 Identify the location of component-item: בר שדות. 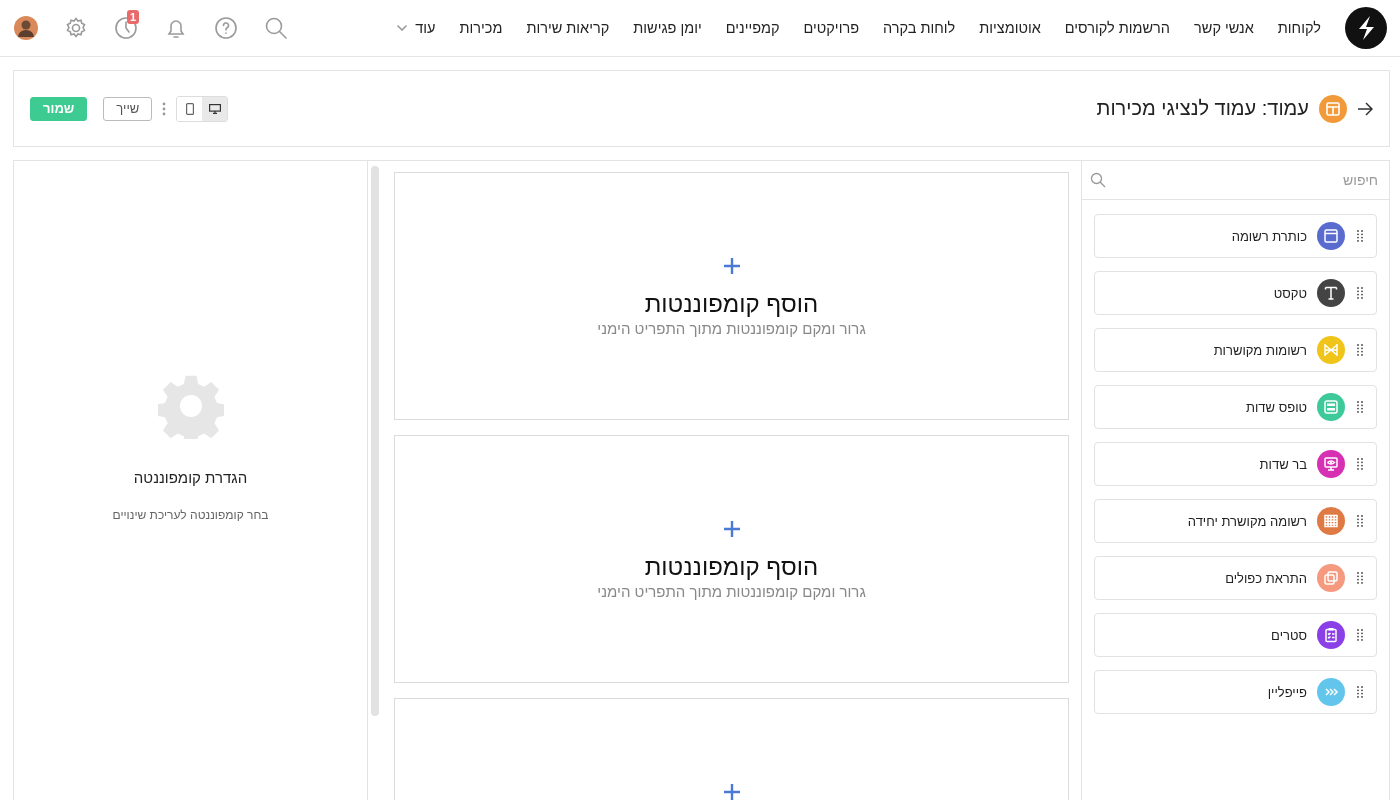
(1235, 464).